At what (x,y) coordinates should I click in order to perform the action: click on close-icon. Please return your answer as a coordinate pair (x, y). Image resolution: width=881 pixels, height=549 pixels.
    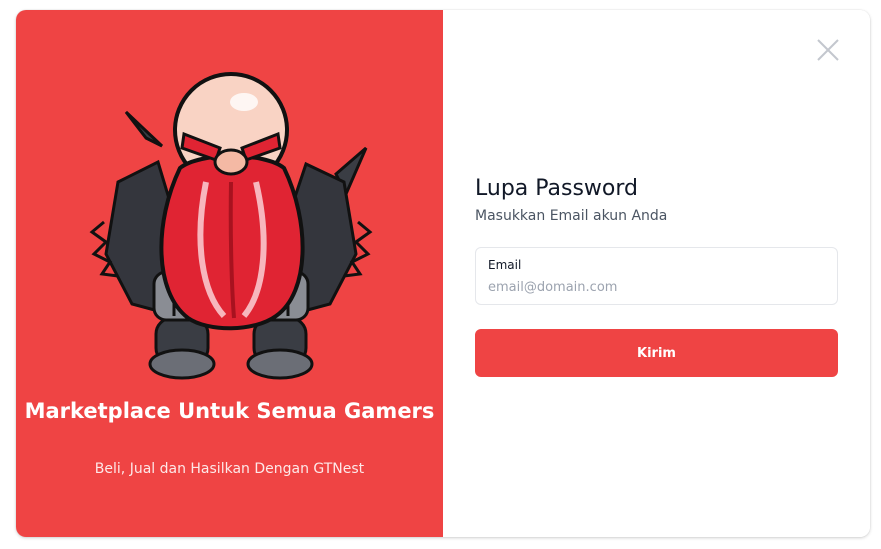
    Looking at the image, I should click on (828, 50).